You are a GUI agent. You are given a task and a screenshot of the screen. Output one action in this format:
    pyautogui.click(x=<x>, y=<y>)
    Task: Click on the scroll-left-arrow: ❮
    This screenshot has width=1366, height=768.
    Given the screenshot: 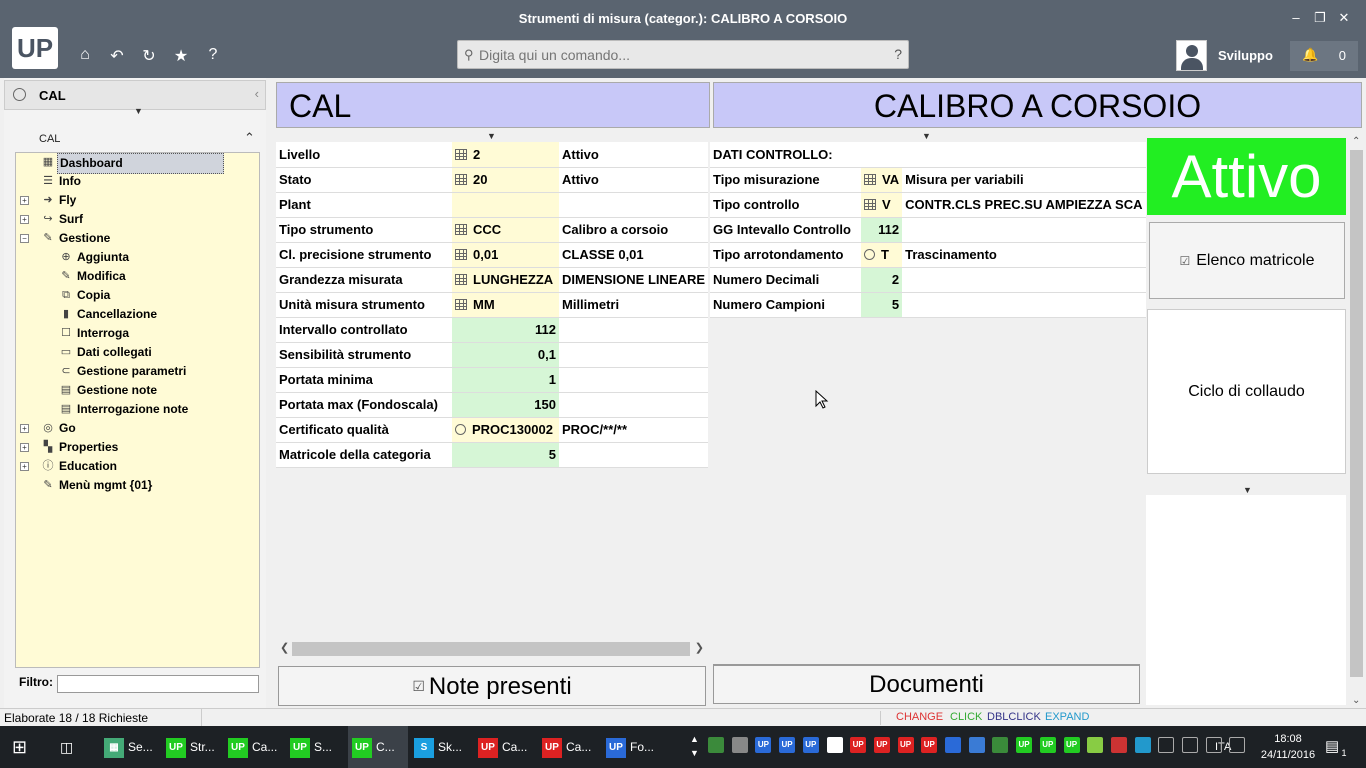 What is the action you would take?
    pyautogui.click(x=284, y=647)
    